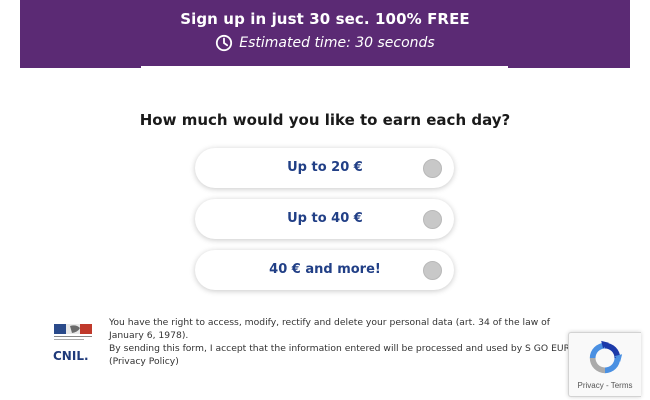  Describe the element at coordinates (622, 385) in the screenshot. I see `recaptcha-terms-link: Terms` at that location.